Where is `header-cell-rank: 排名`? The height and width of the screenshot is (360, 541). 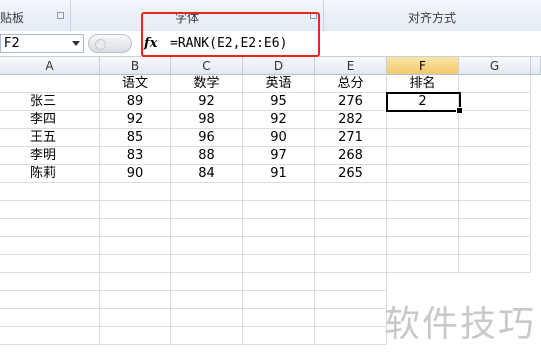
header-cell-rank: 排名 is located at coordinates (423, 84).